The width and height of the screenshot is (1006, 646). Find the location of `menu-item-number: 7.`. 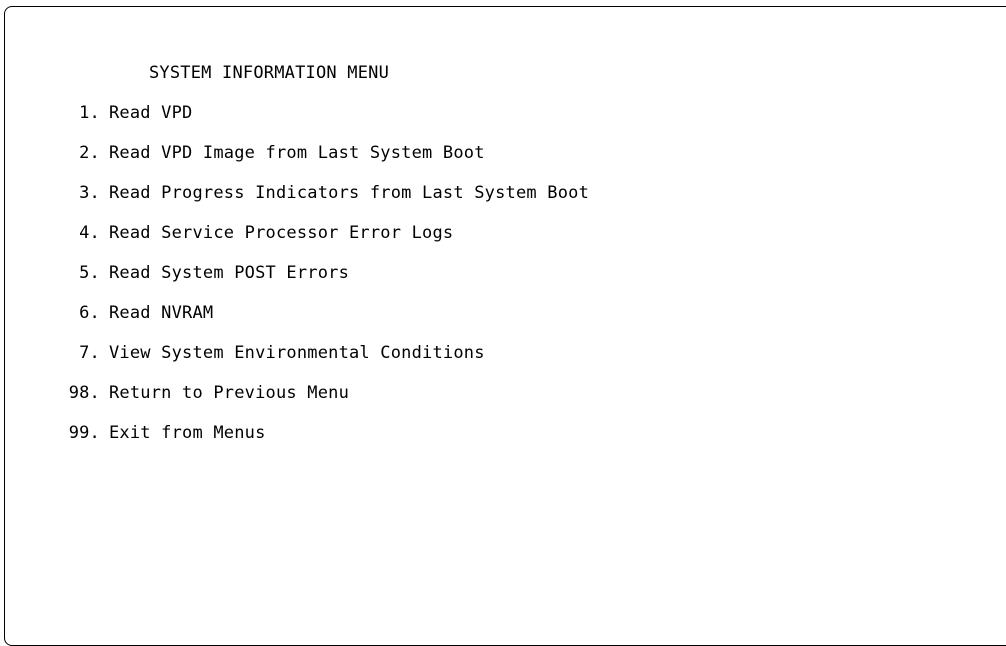

menu-item-number: 7. is located at coordinates (89, 353).